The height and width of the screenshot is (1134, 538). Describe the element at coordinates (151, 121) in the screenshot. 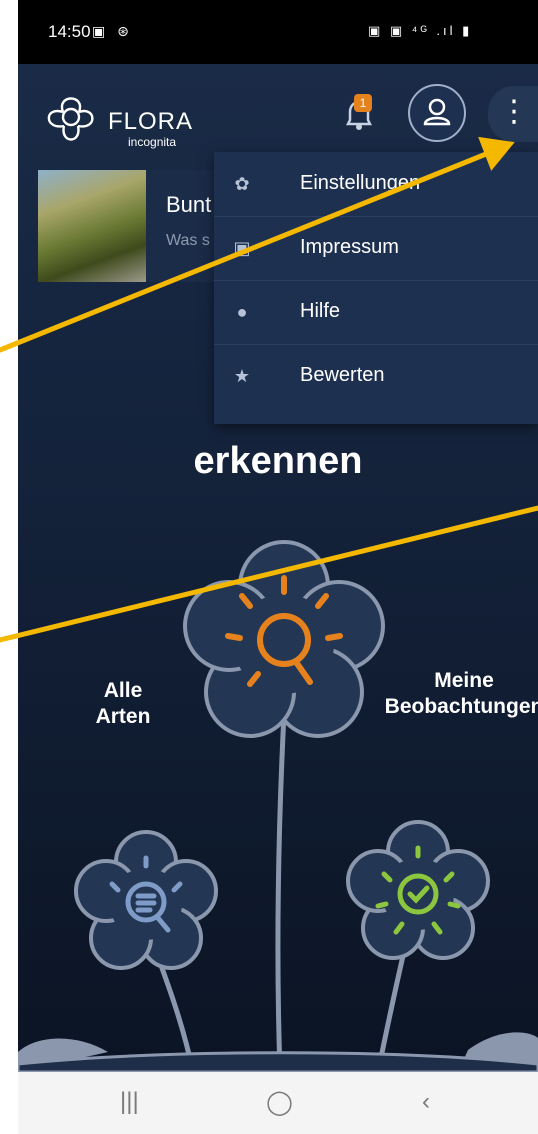

I see `logo-word: FLORA` at that location.